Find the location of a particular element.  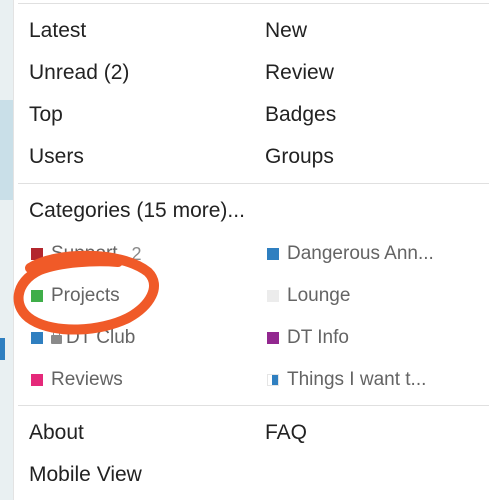

category-lounge: Lounge is located at coordinates (308, 296).